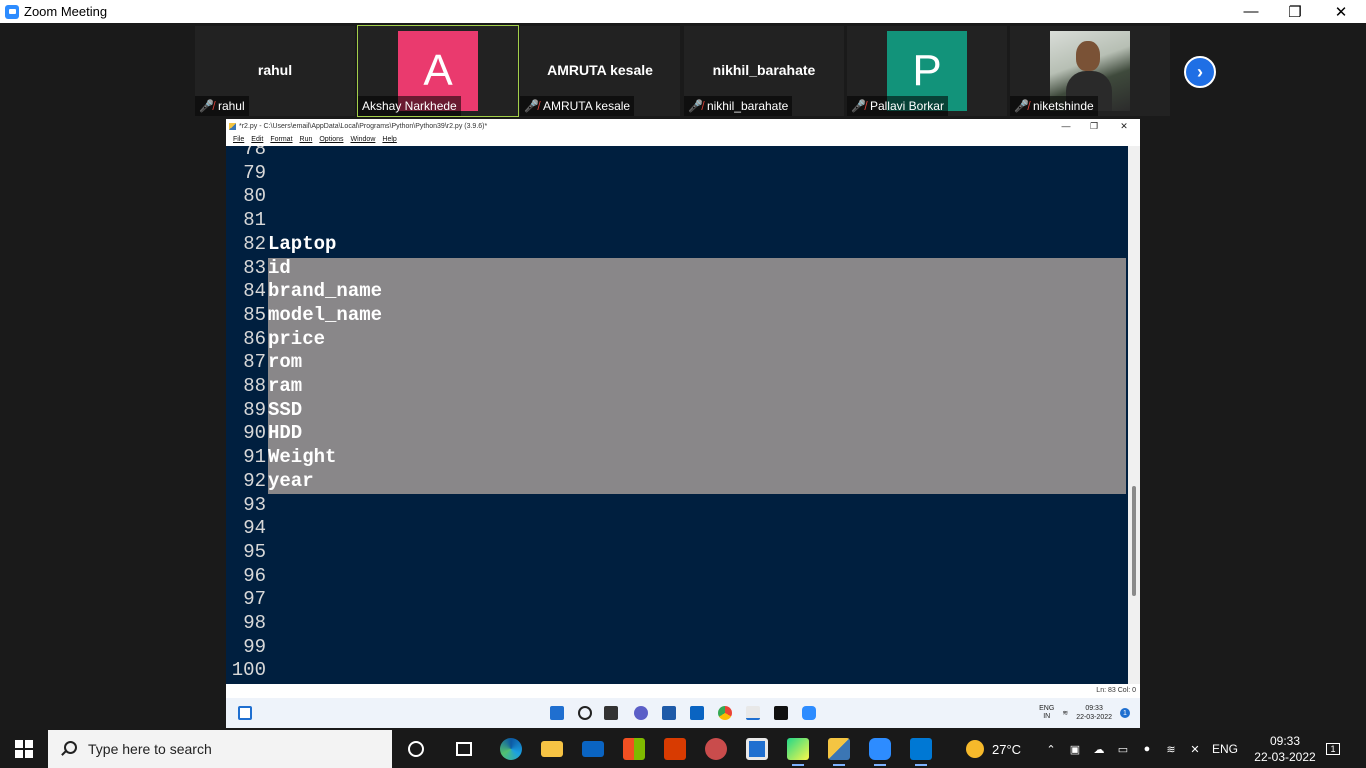  Describe the element at coordinates (254, 646) in the screenshot. I see `line-number: 99` at that location.